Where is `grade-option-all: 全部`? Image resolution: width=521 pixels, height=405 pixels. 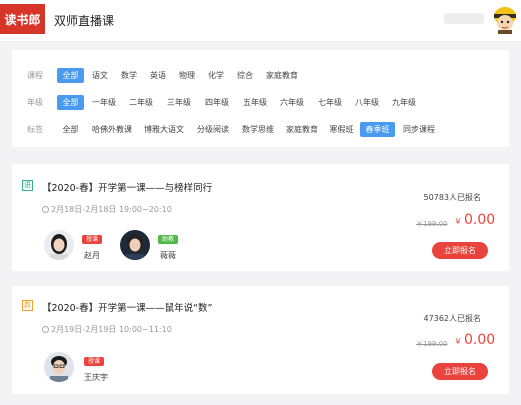 grade-option-all: 全部 is located at coordinates (70, 102).